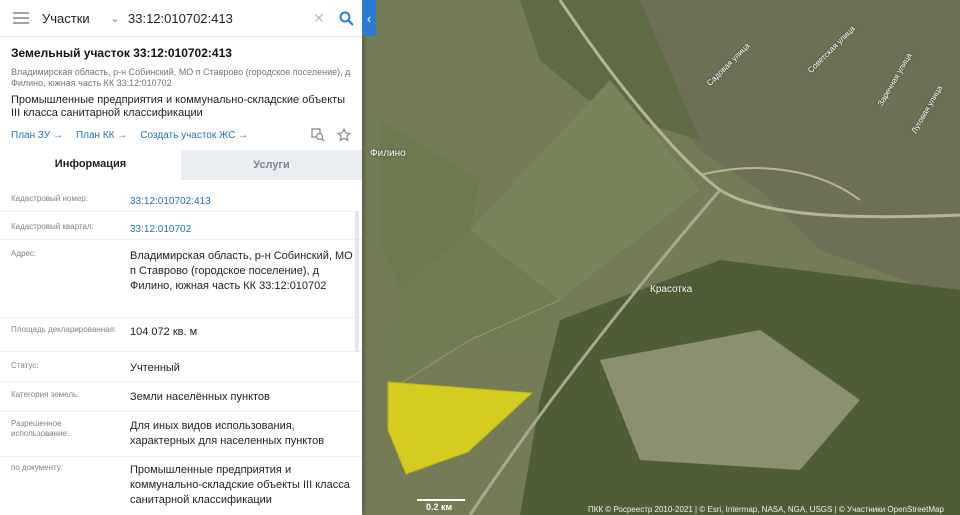  What do you see at coordinates (37, 467) in the screenshot?
I see `info-label: по документу:` at bounding box center [37, 467].